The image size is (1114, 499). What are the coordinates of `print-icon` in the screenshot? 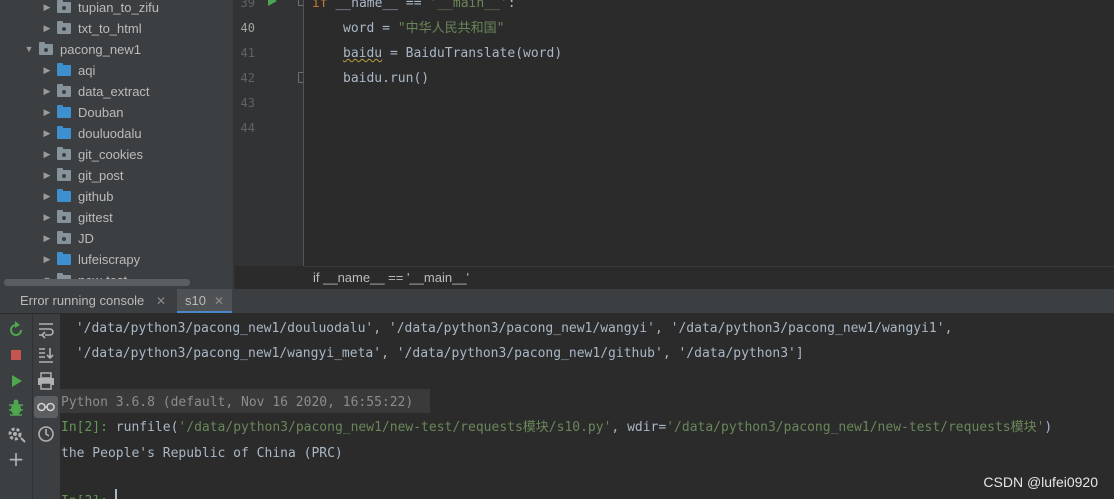 It's located at (46, 381).